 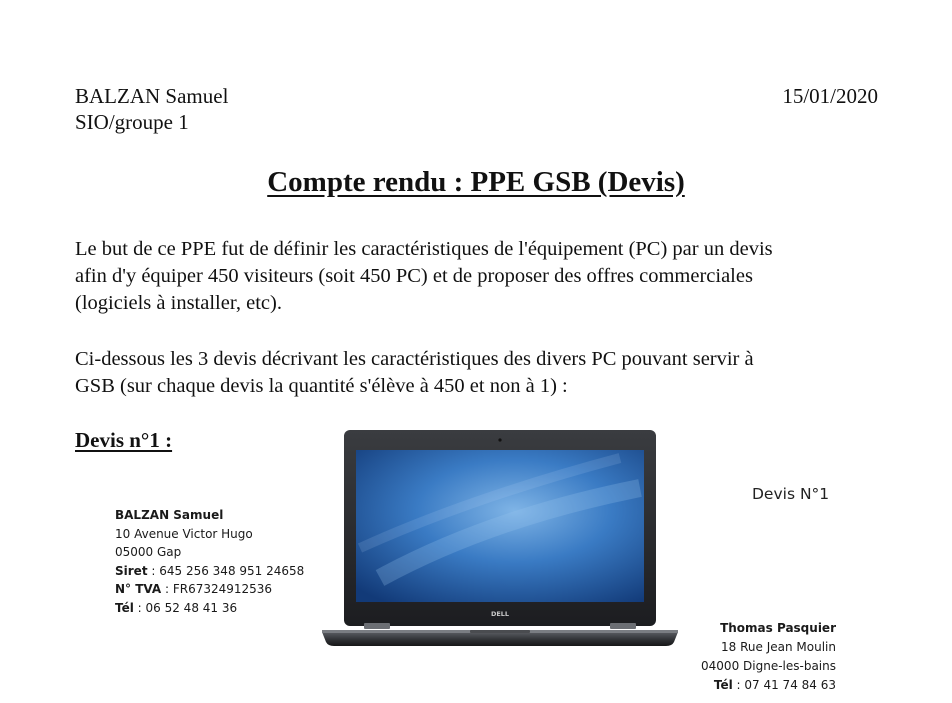 I want to click on laptop-image: DELL, so click(x=500, y=538).